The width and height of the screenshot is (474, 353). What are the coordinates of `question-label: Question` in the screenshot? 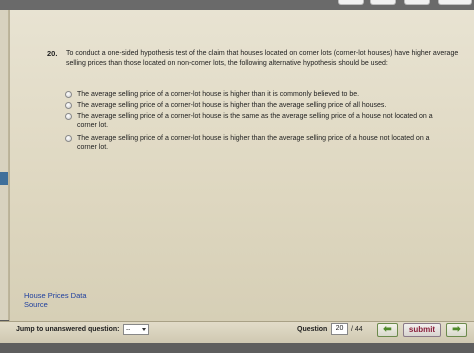 It's located at (312, 329).